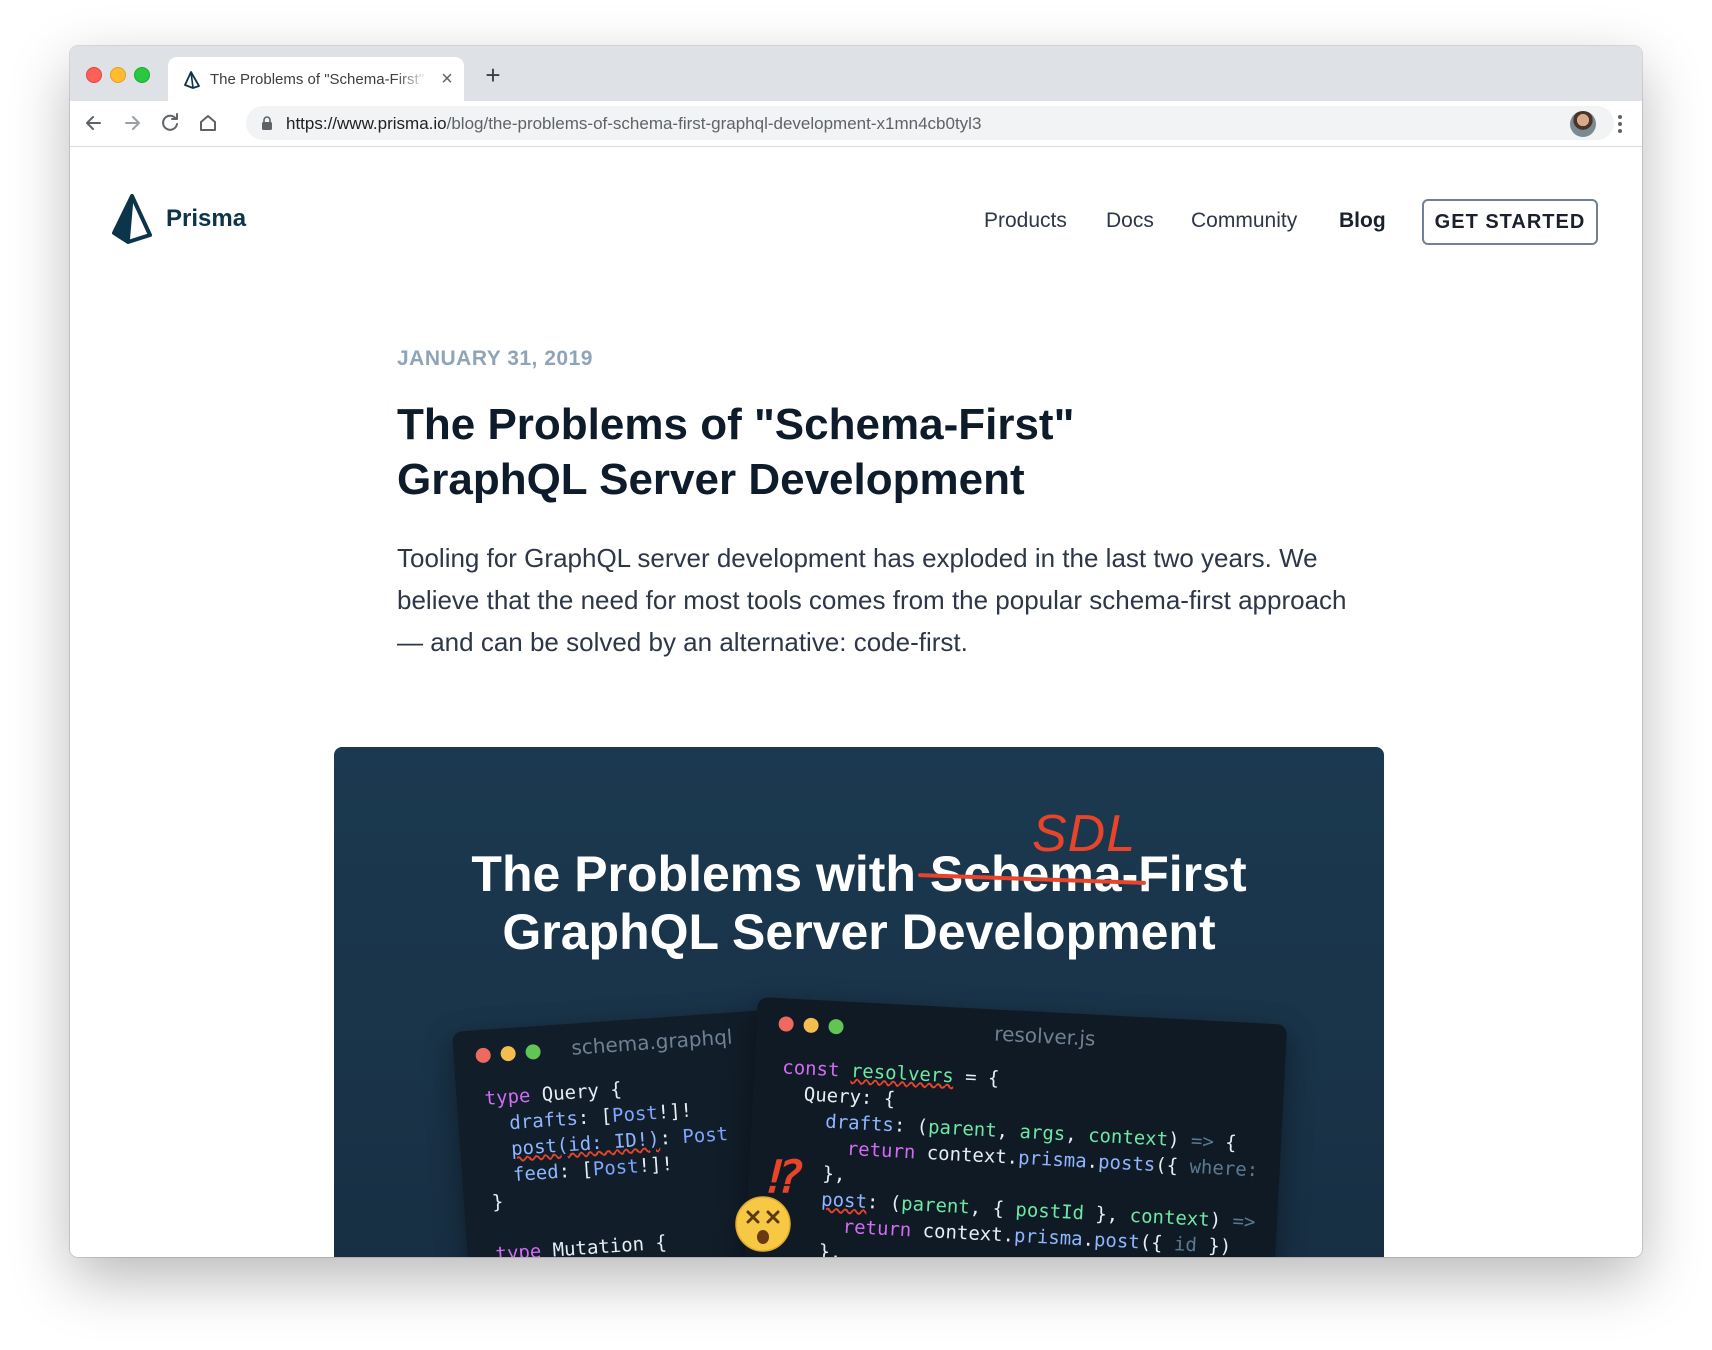  Describe the element at coordinates (1045, 1036) in the screenshot. I see `resolver-file-name: resolver.js` at that location.